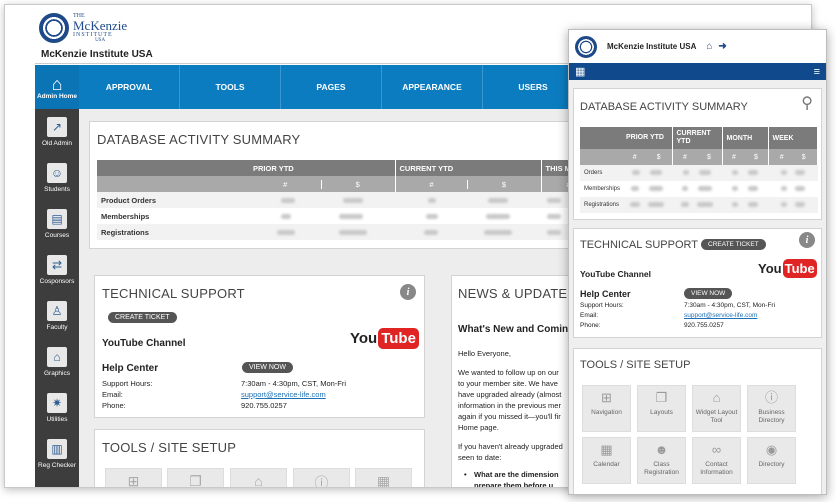  Describe the element at coordinates (468, 168) in the screenshot. I see `col-current-ytd: CURRENT YTD` at that location.